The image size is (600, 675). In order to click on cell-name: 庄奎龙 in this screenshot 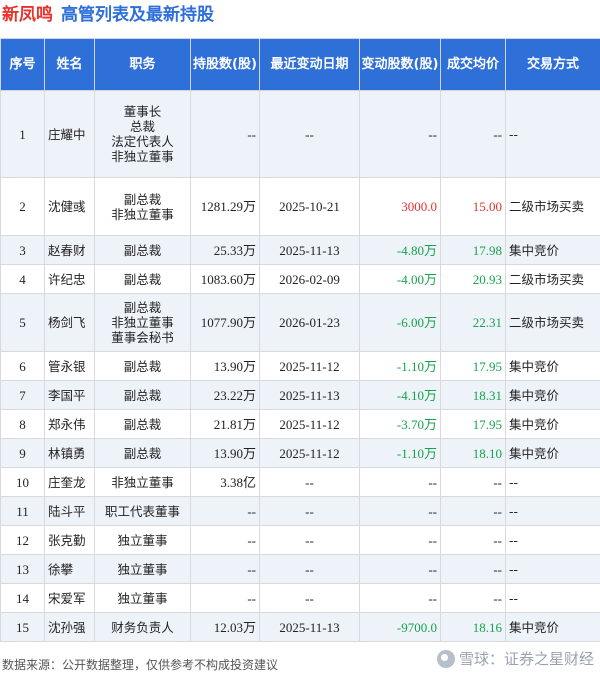, I will do `click(69, 482)`.